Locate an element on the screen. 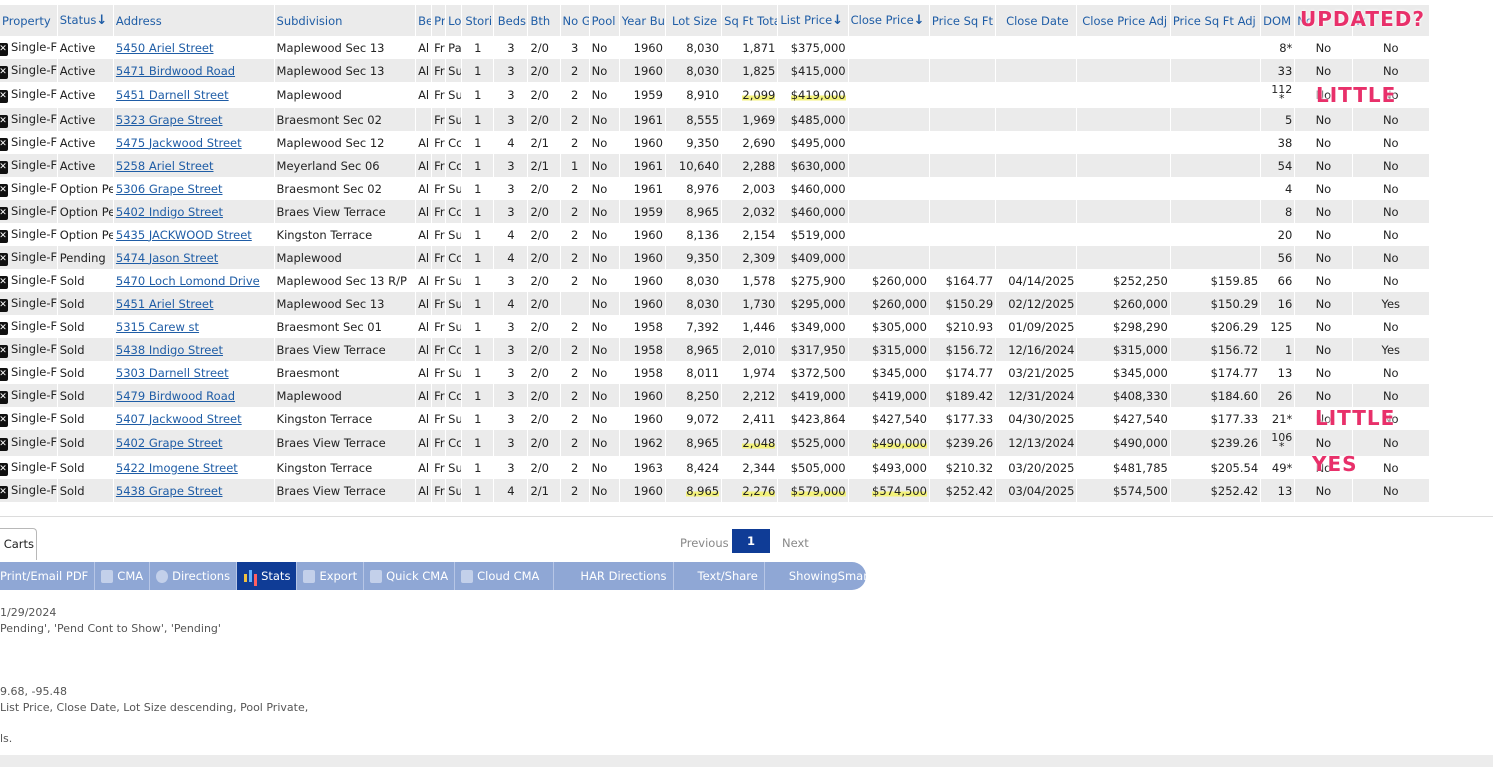 This screenshot has height=767, width=1493. cell-address: 5402 Grape Street is located at coordinates (194, 443).